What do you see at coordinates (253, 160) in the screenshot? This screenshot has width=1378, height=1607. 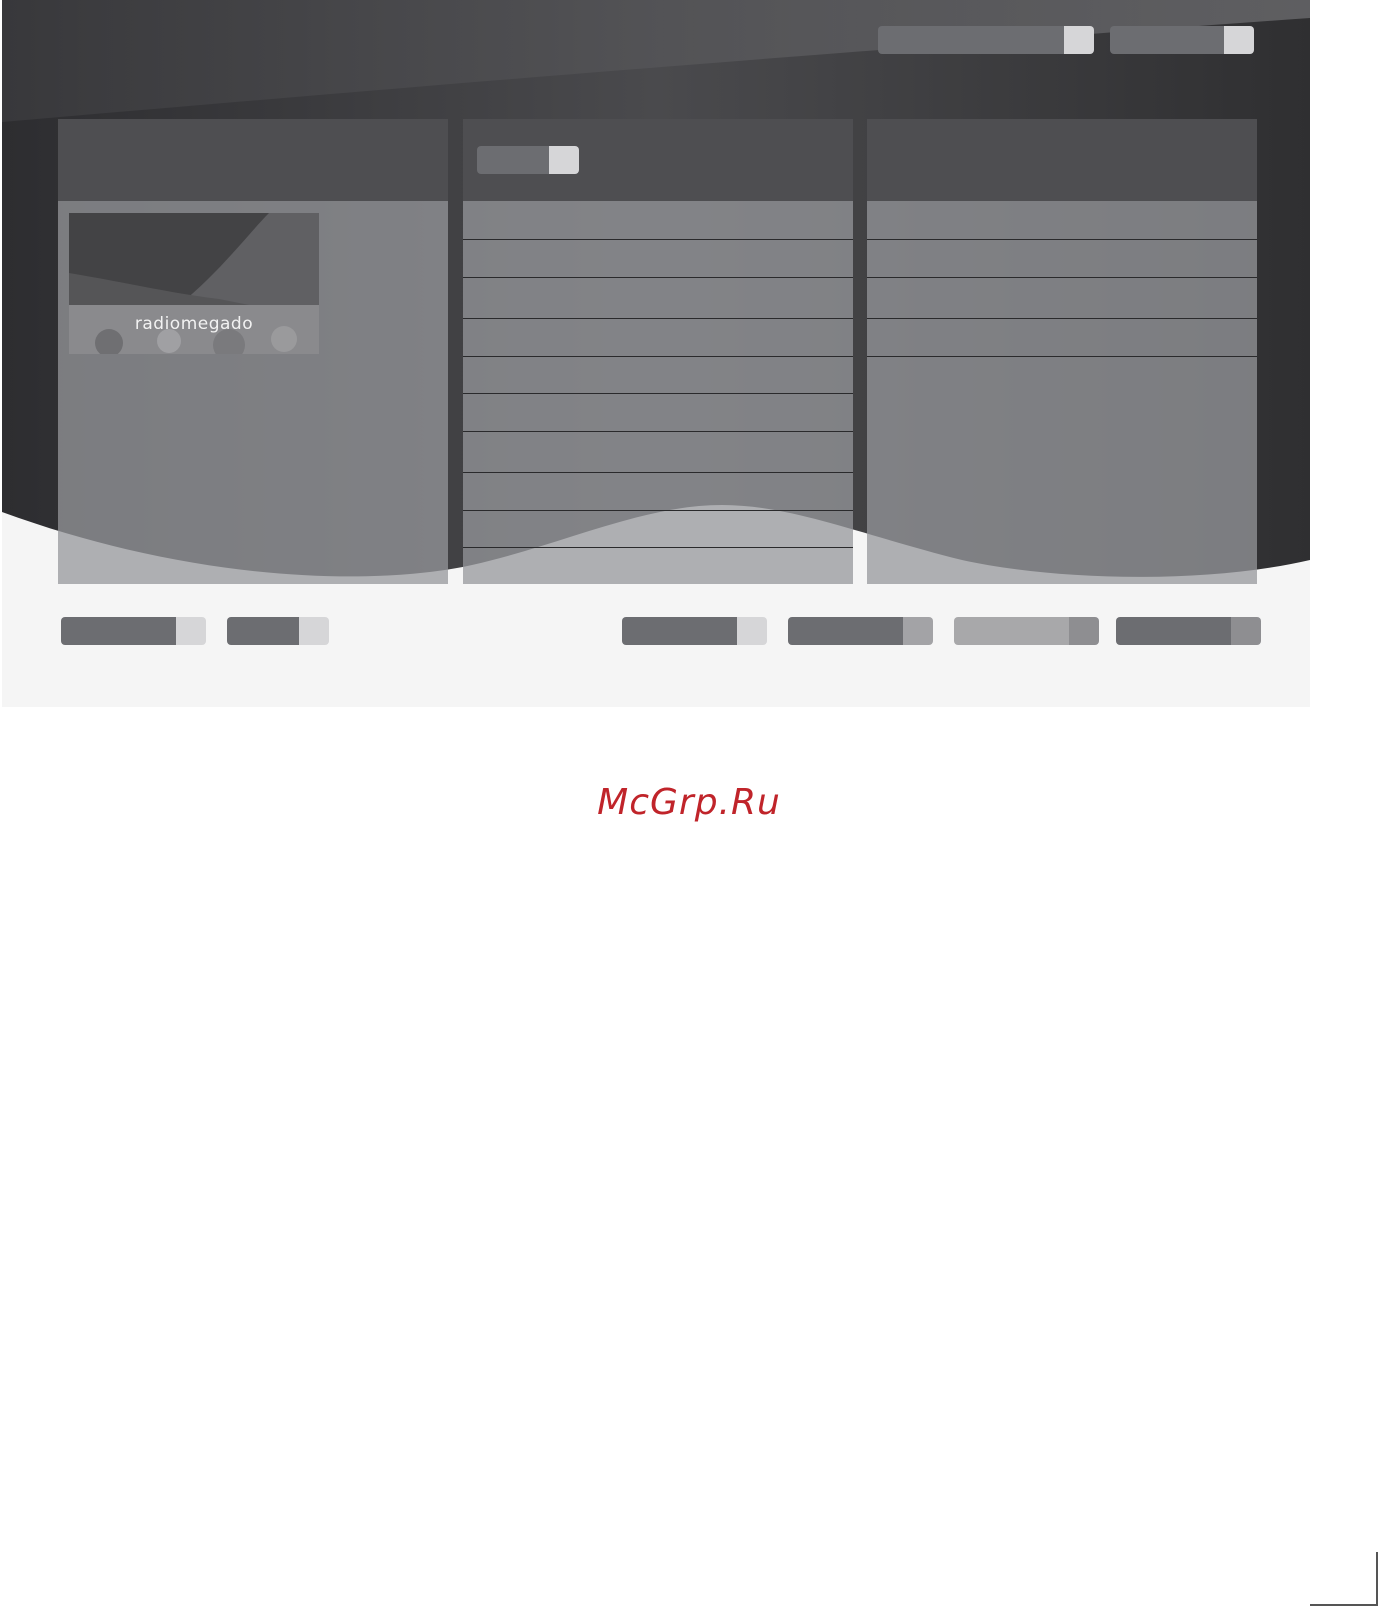 I see `preview-panel-header` at bounding box center [253, 160].